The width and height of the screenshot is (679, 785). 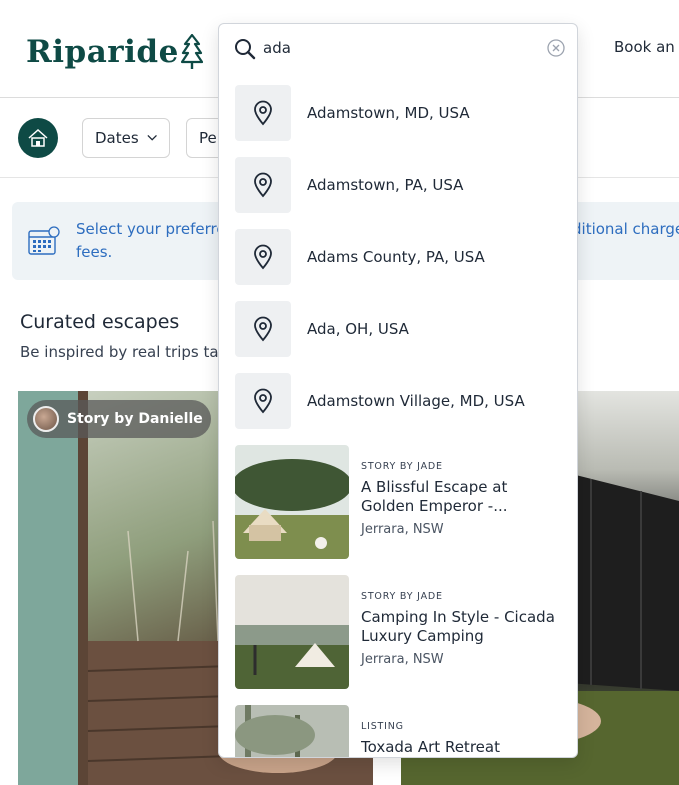 I want to click on search-icon, so click(x=245, y=49).